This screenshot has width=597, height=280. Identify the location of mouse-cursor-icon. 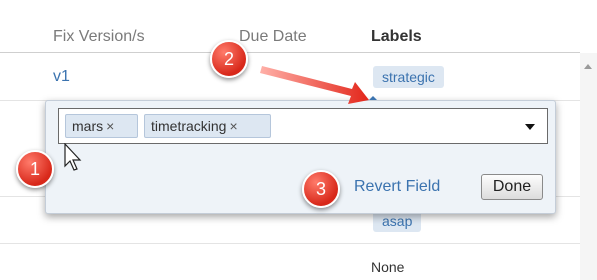
(73, 157).